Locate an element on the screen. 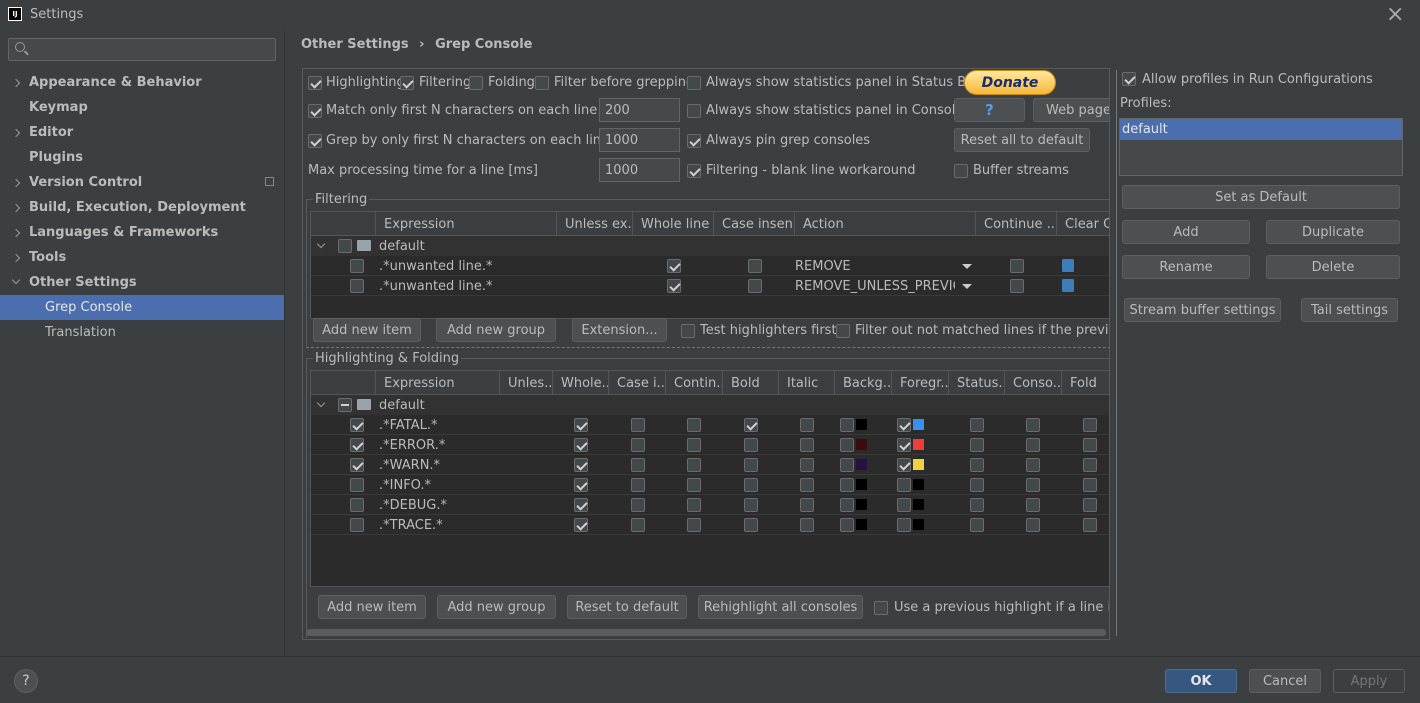 The image size is (1420, 703). panel-divider is located at coordinates (1116, 353).